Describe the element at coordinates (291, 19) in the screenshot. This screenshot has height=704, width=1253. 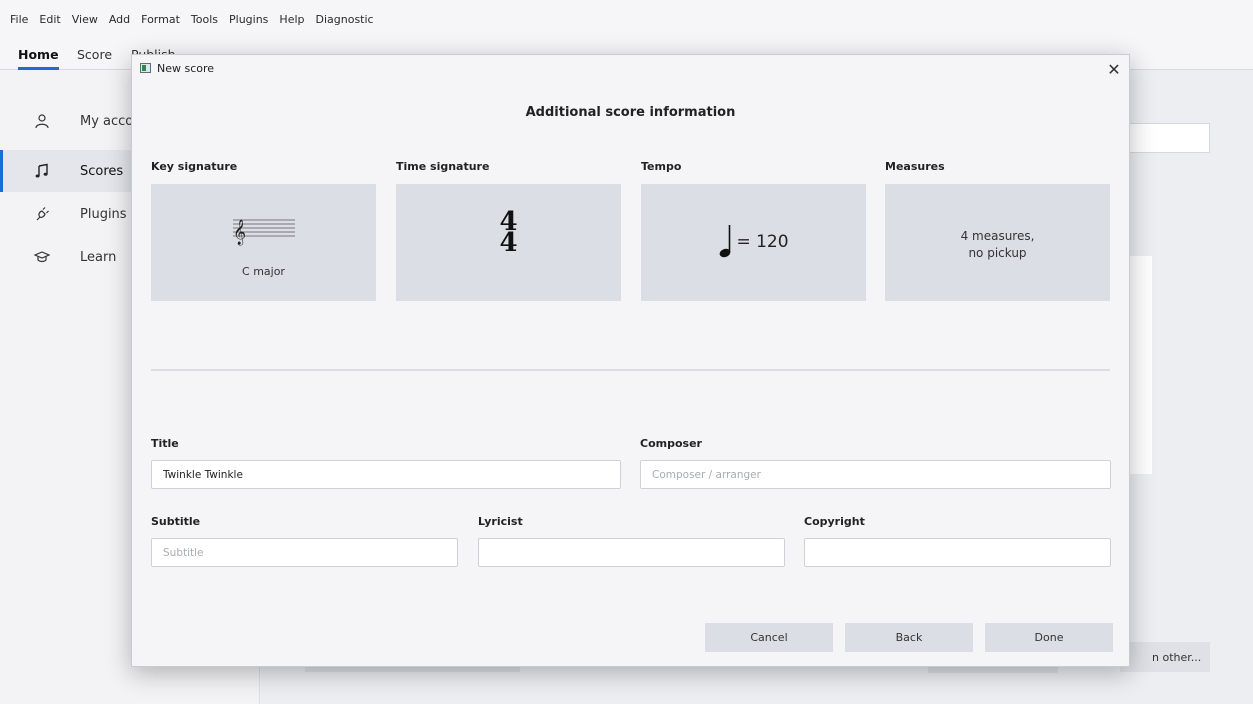
I see `menu-help: Help` at that location.